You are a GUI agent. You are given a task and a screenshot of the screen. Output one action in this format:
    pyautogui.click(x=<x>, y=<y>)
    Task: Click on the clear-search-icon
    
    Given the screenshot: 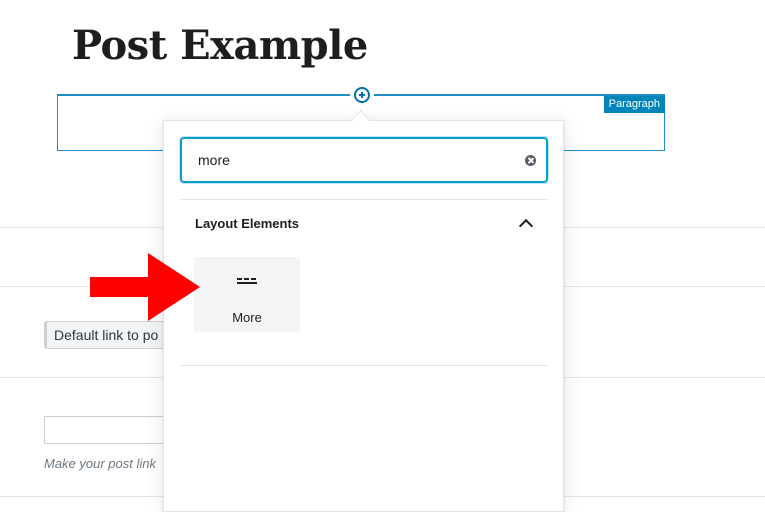 What is the action you would take?
    pyautogui.click(x=530, y=160)
    